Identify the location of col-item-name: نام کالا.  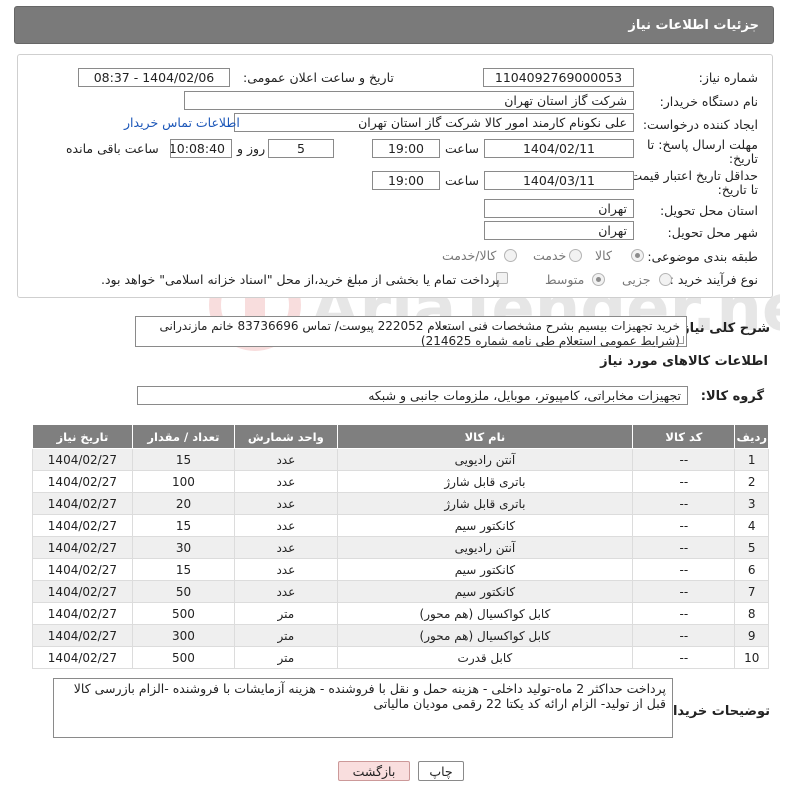
(485, 436).